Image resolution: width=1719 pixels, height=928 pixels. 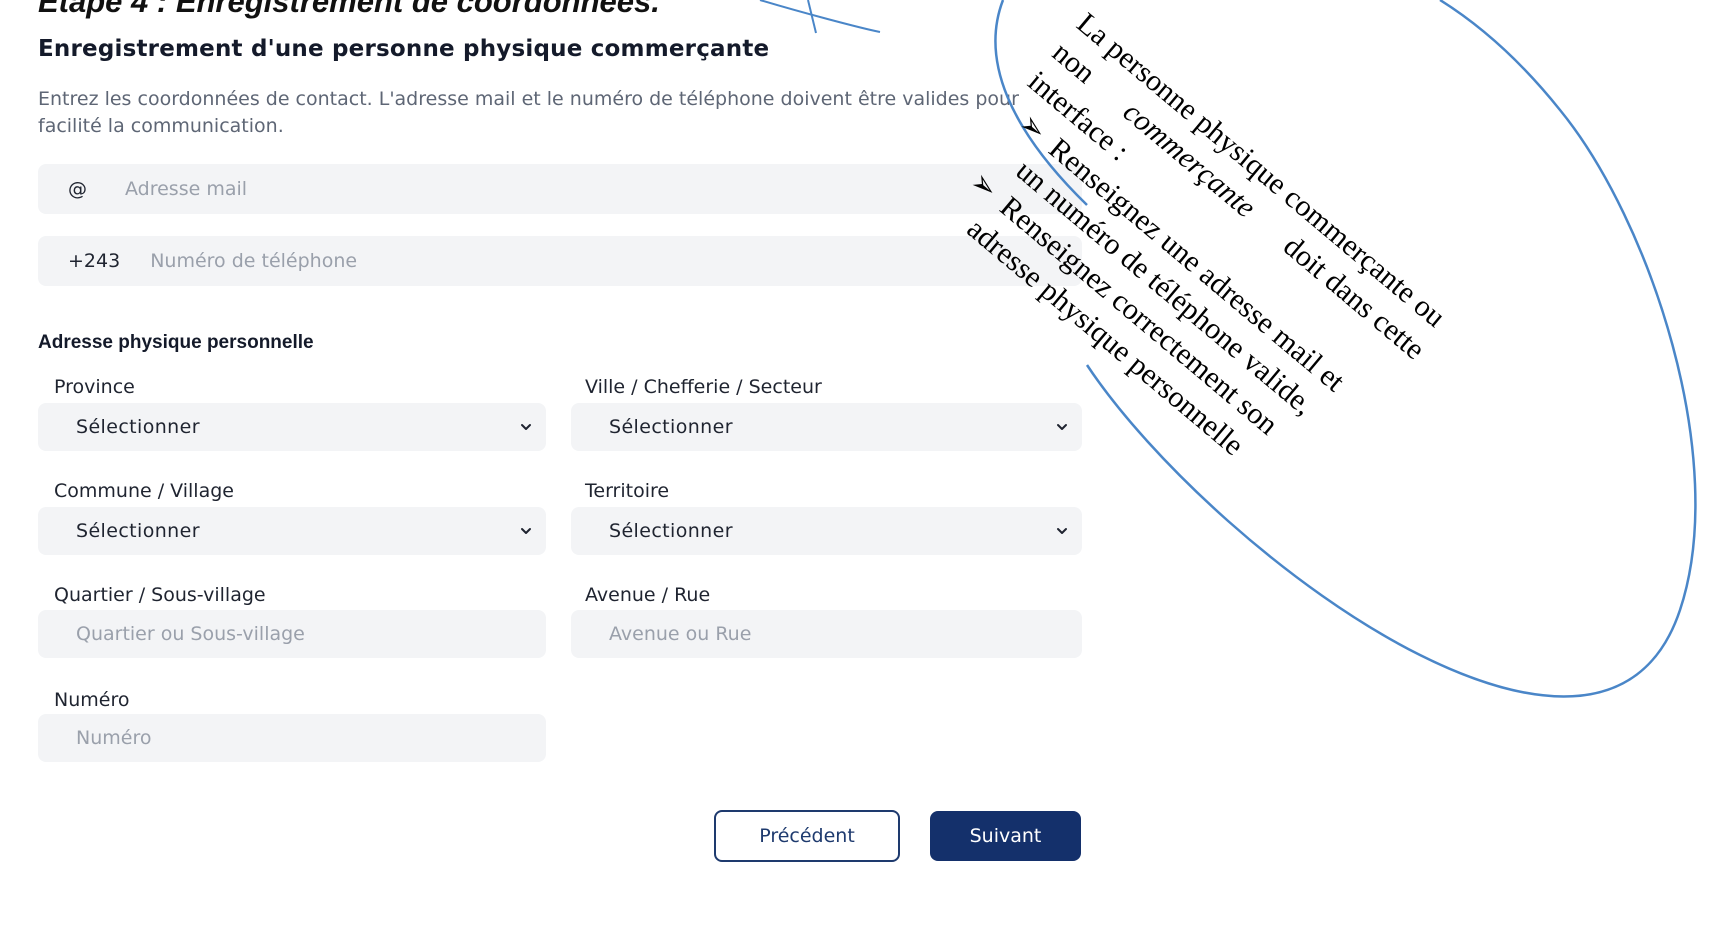 What do you see at coordinates (826, 634) in the screenshot?
I see `avenue-input: Avenue ou Rue` at bounding box center [826, 634].